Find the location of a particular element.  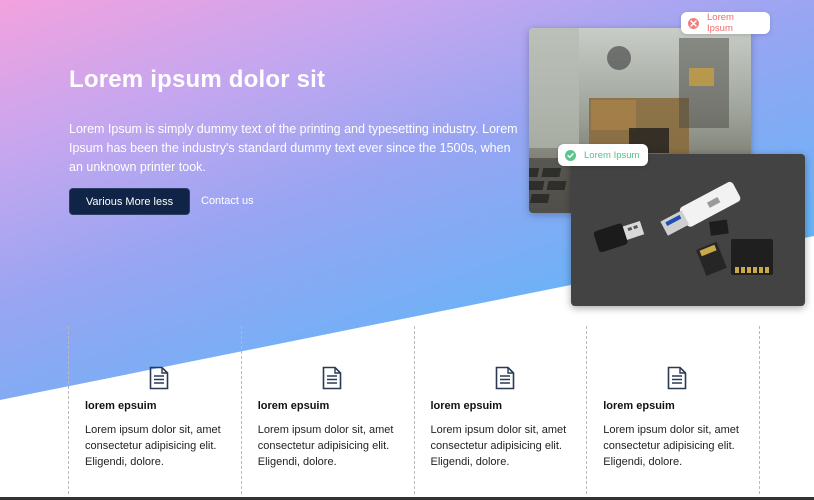

success-badge-label: Lorem Ipsum is located at coordinates (612, 155).